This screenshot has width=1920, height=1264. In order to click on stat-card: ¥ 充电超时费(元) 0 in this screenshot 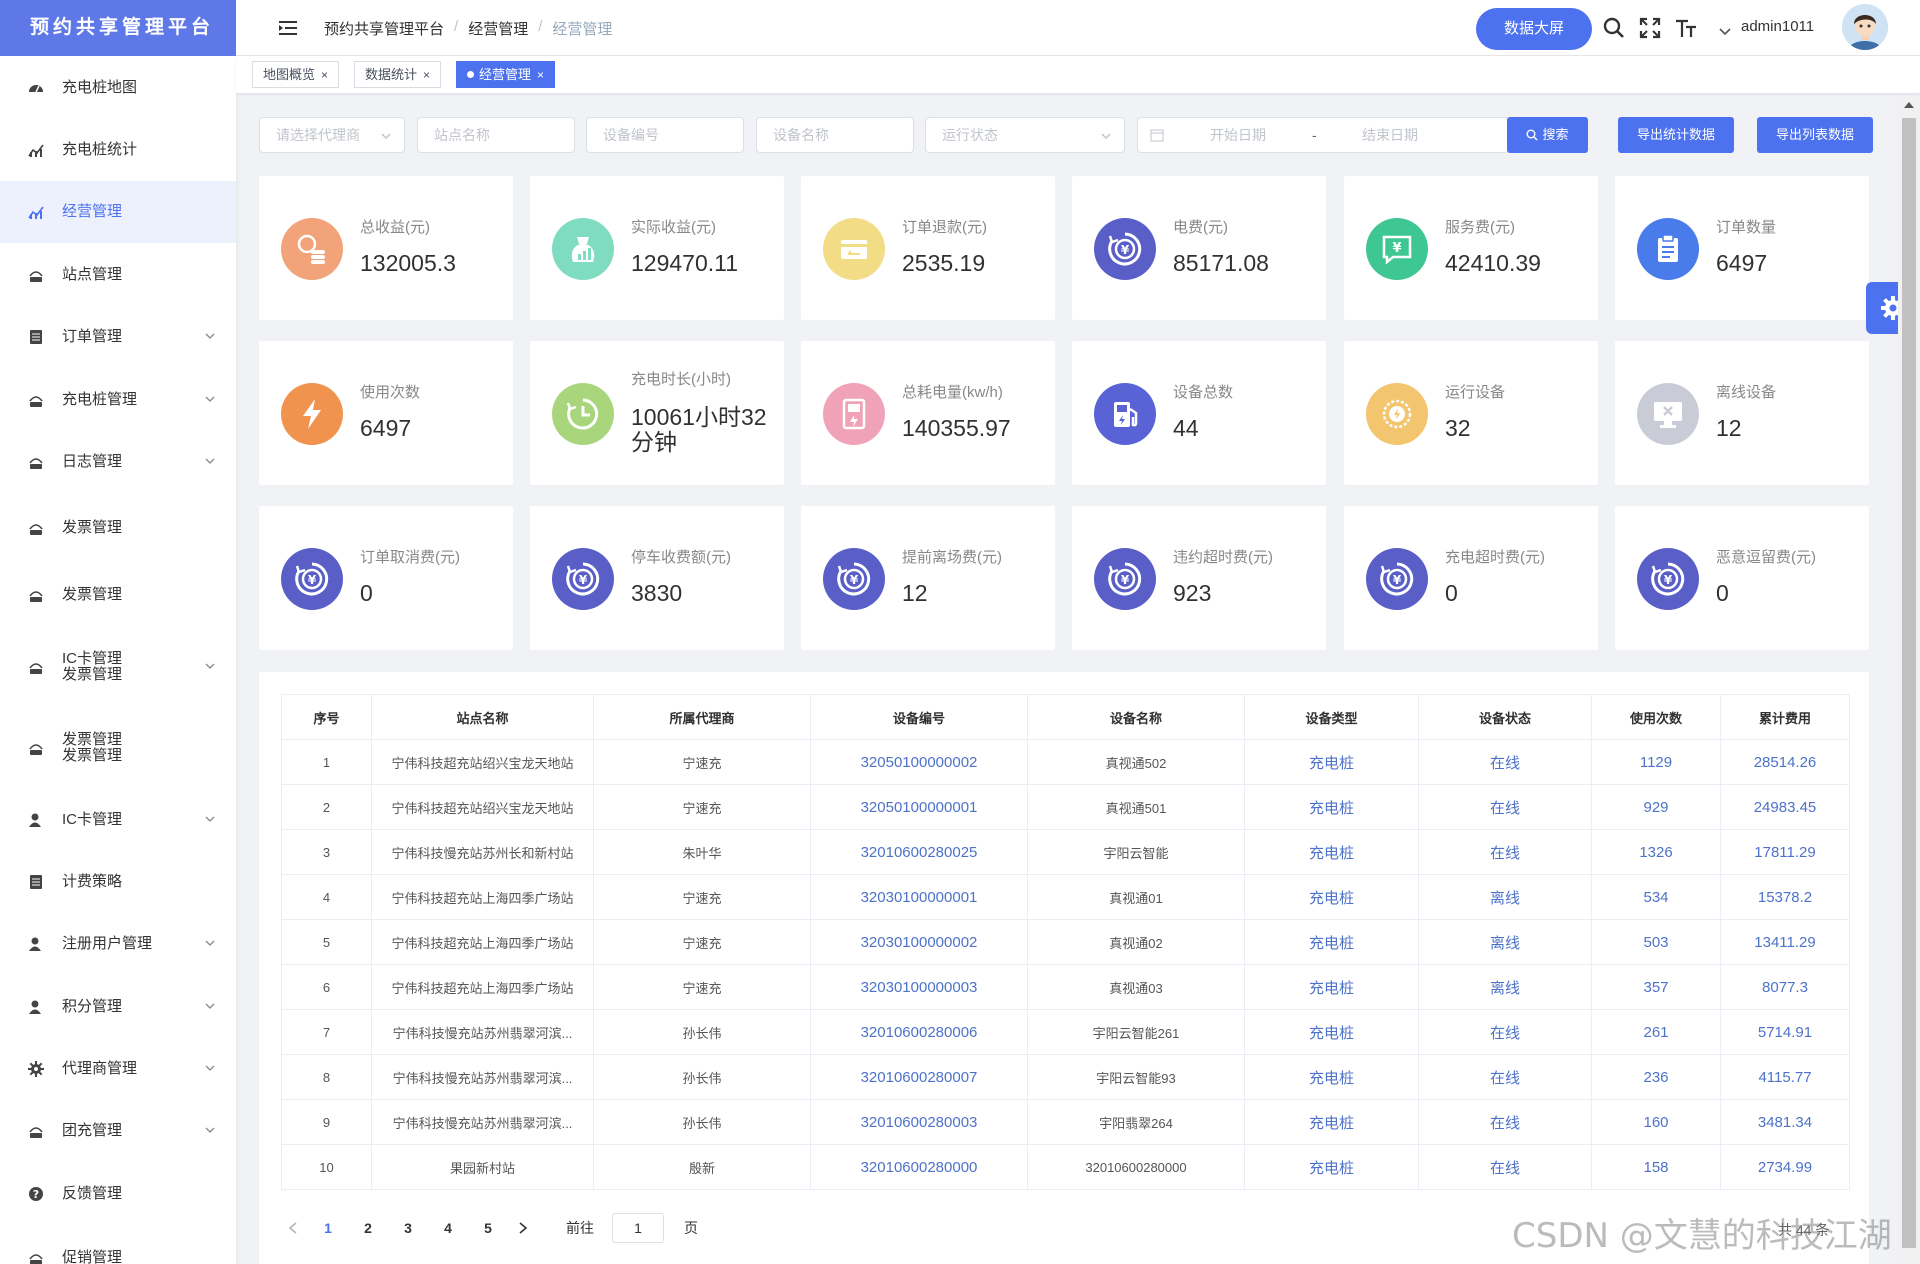, I will do `click(1471, 578)`.